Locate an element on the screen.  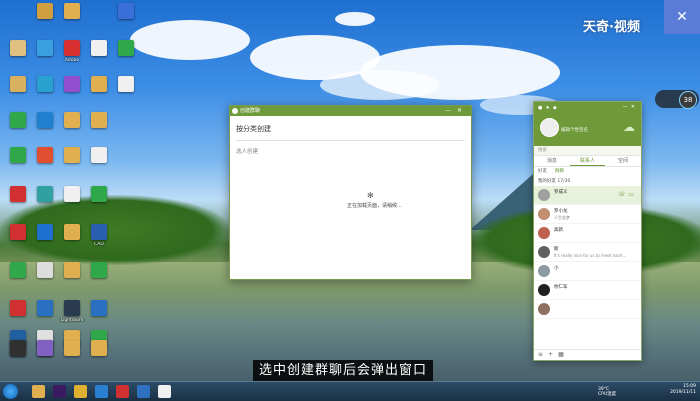
desktop-icon: Adobe is located at coordinates (72, 51).